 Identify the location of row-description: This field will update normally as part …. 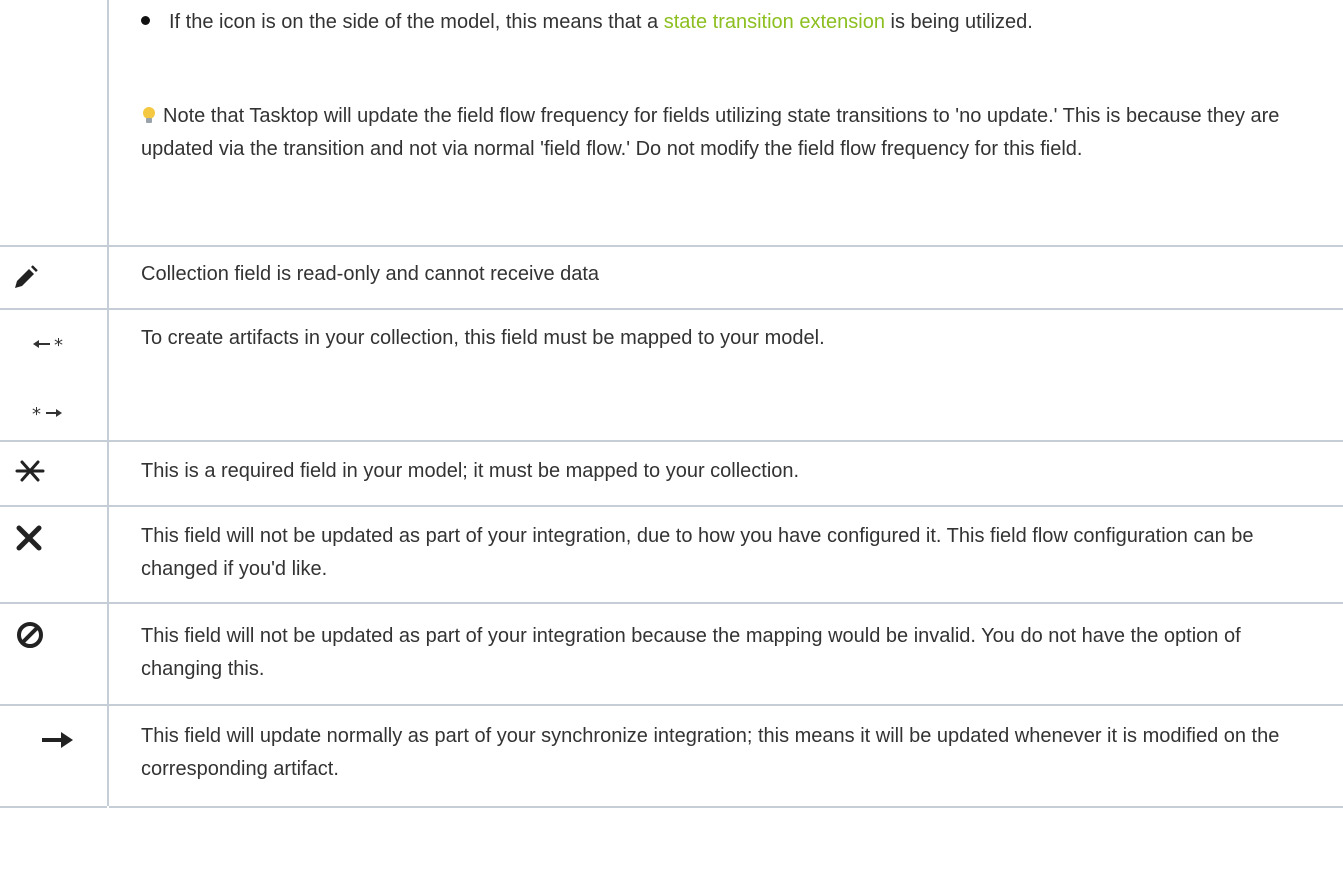
(710, 752).